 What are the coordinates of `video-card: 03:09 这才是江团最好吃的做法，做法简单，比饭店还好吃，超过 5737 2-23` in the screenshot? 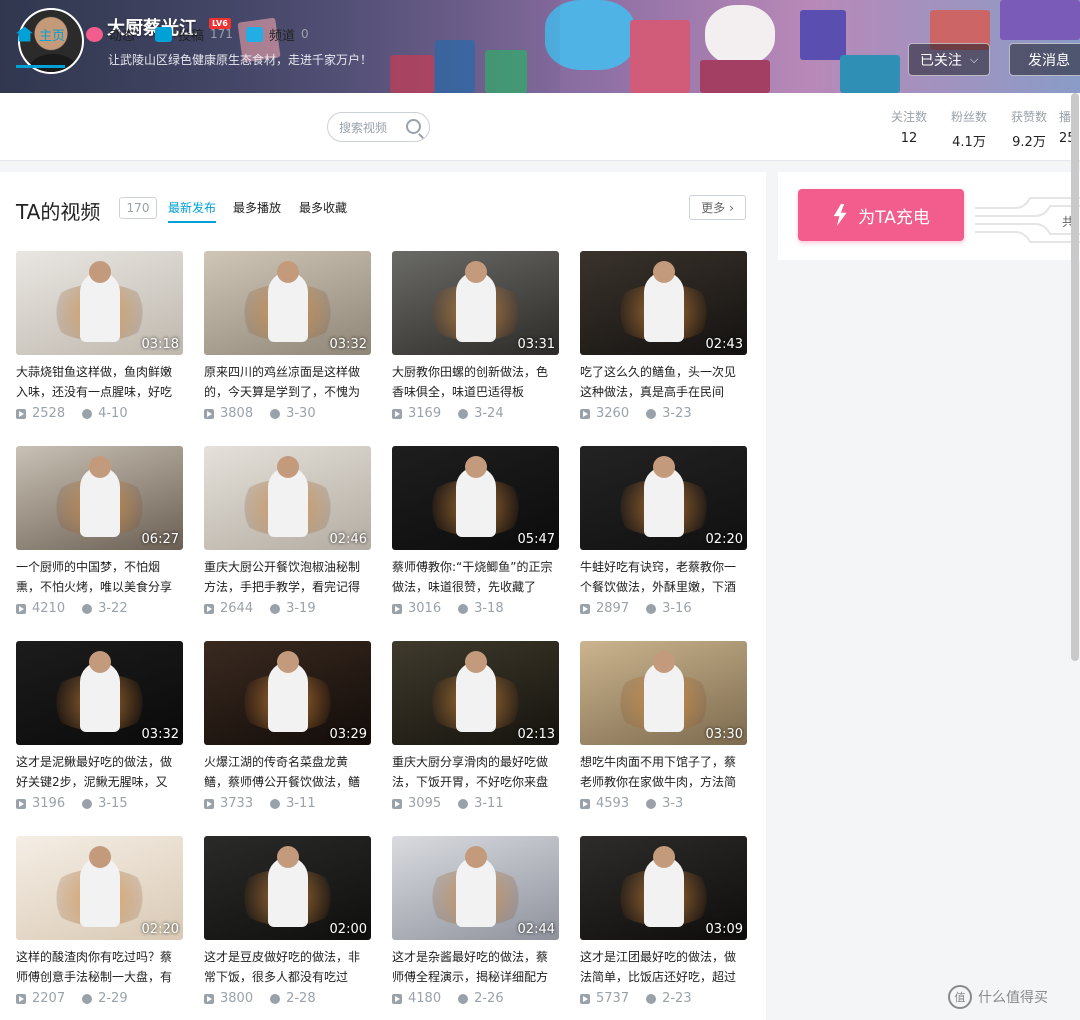 It's located at (663, 926).